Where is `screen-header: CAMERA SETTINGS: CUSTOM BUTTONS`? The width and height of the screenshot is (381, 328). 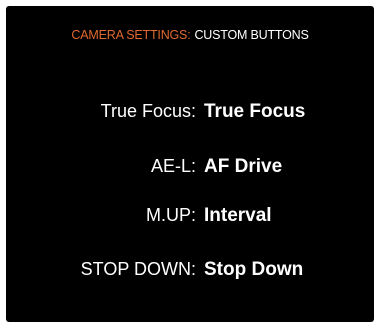
screen-header: CAMERA SETTINGS: CUSTOM BUTTONS is located at coordinates (190, 35).